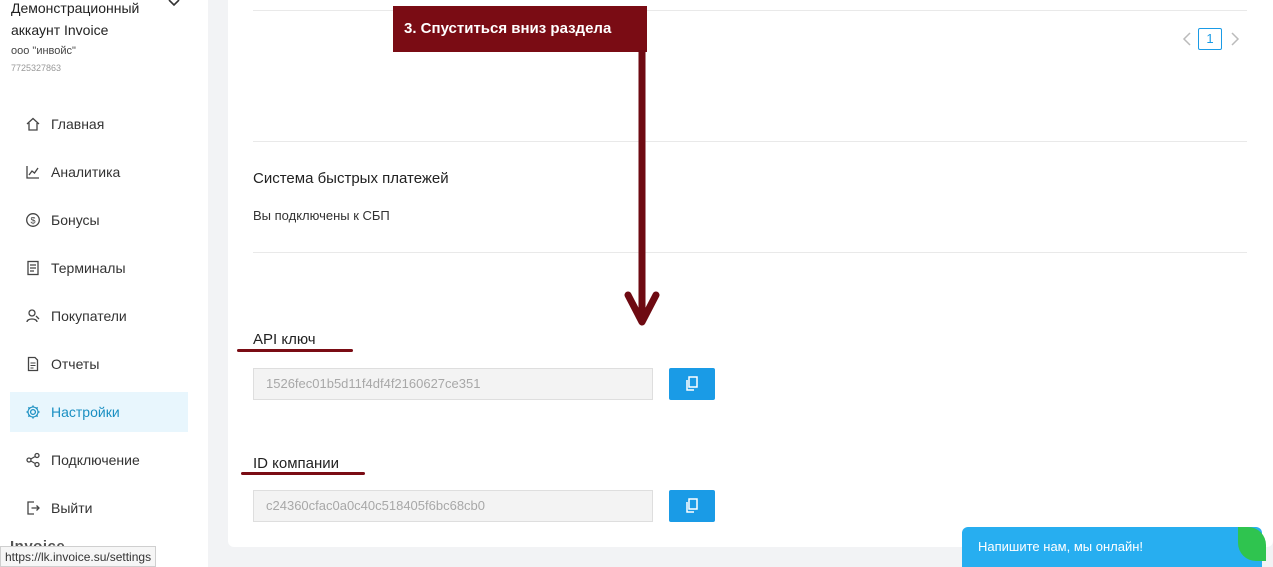 This screenshot has width=1273, height=567. Describe the element at coordinates (99, 508) in the screenshot. I see `sidebar-item-logout: Выйти` at that location.